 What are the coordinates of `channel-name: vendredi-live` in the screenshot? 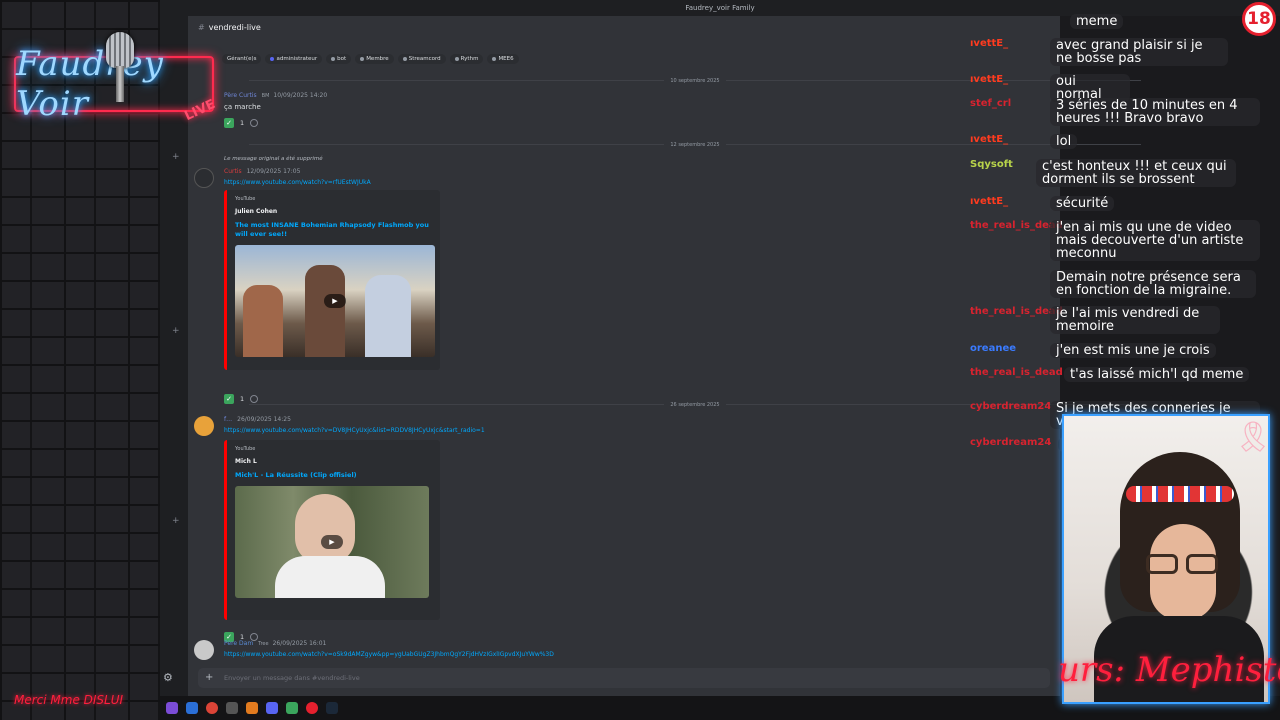 It's located at (234, 27).